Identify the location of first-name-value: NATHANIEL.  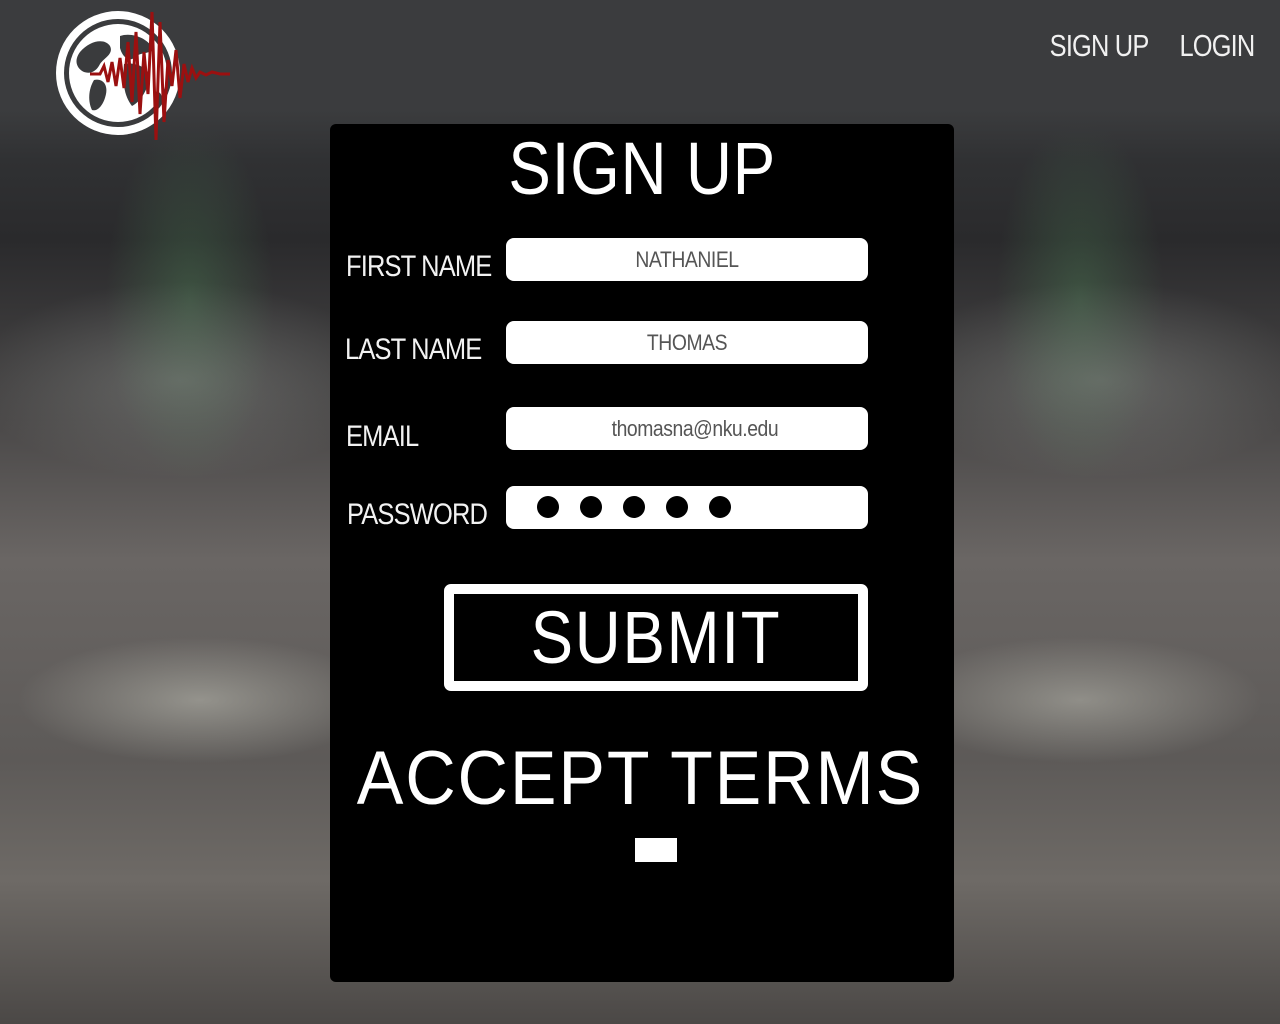
(687, 259).